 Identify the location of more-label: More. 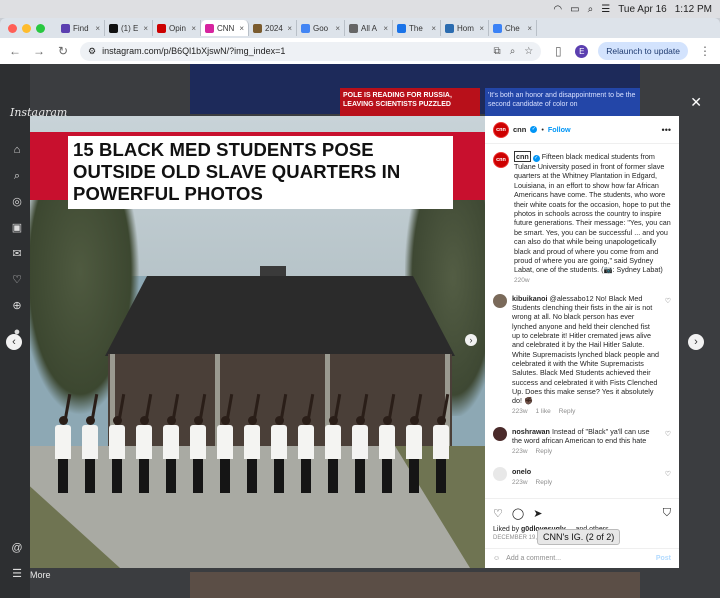
(40, 575).